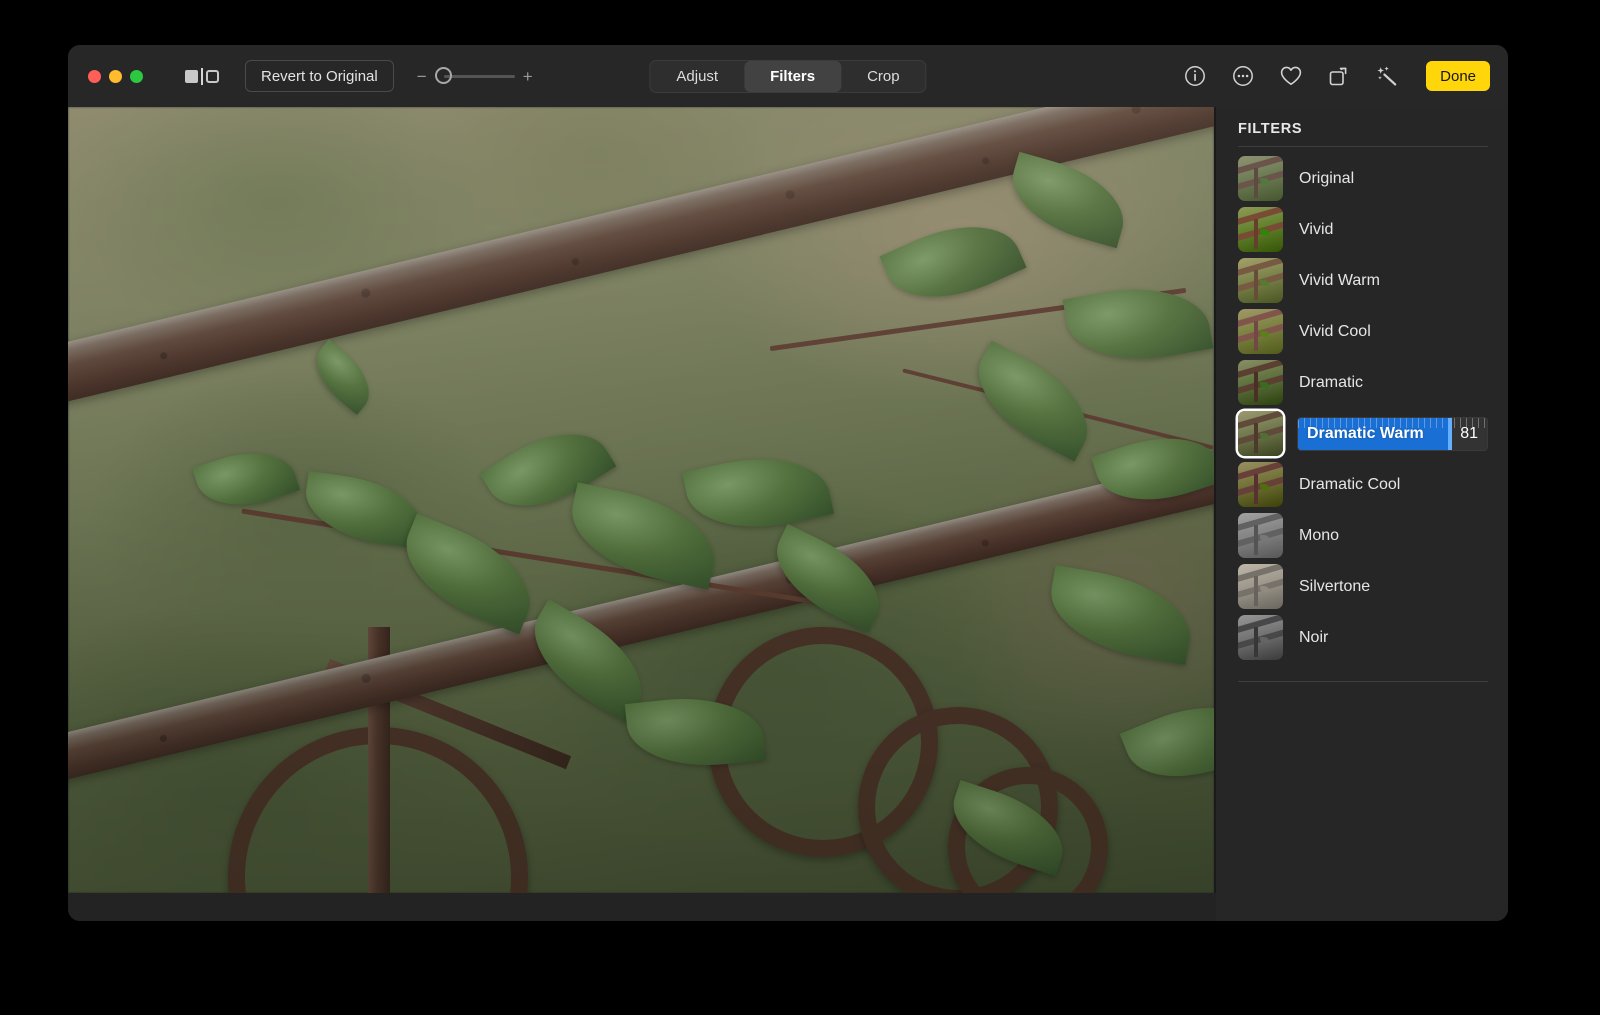  What do you see at coordinates (479, 76) in the screenshot?
I see `zoom-slider-track` at bounding box center [479, 76].